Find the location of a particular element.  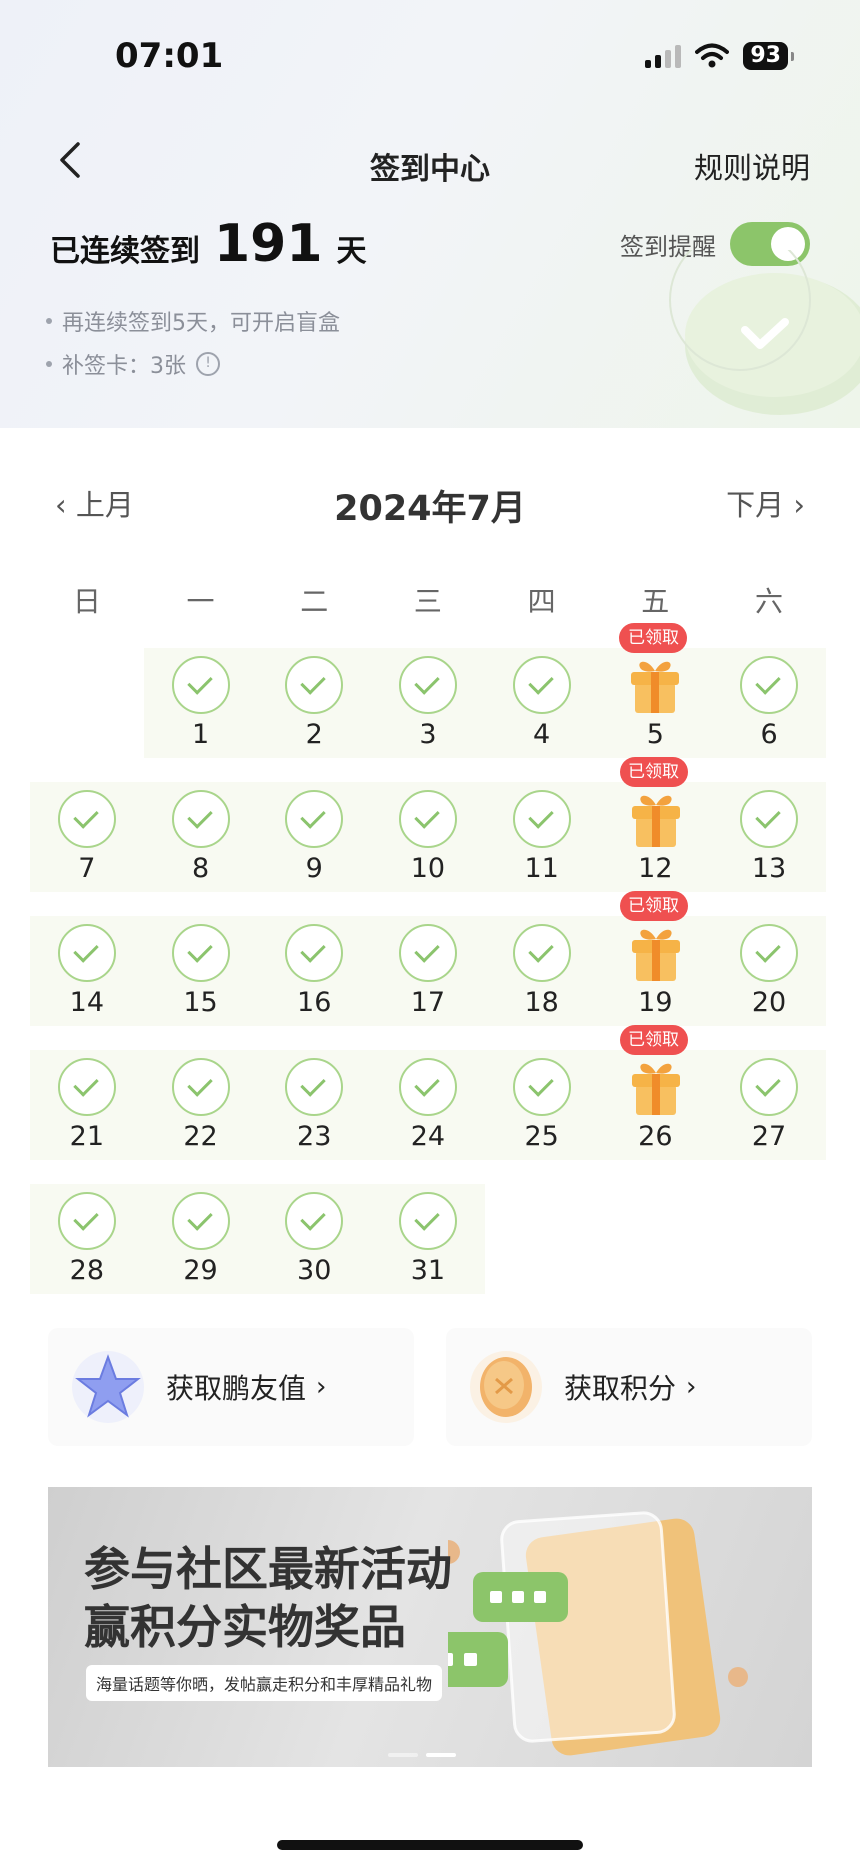

day-number: 3 is located at coordinates (428, 734).